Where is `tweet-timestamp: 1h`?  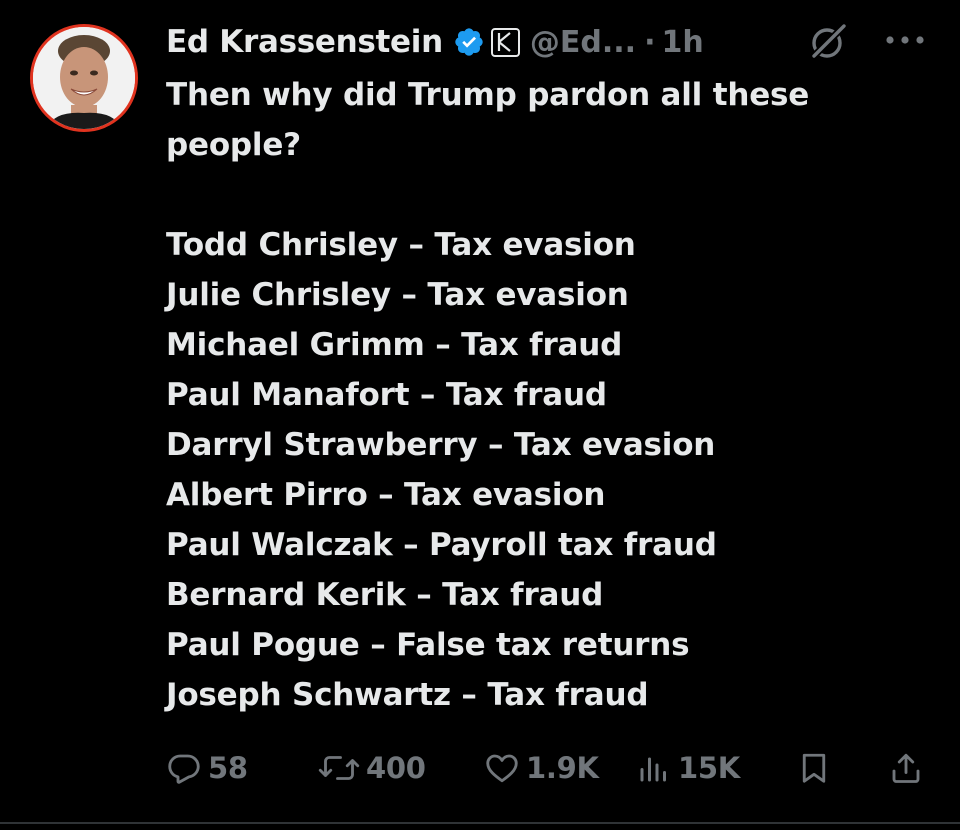 tweet-timestamp: 1h is located at coordinates (682, 42).